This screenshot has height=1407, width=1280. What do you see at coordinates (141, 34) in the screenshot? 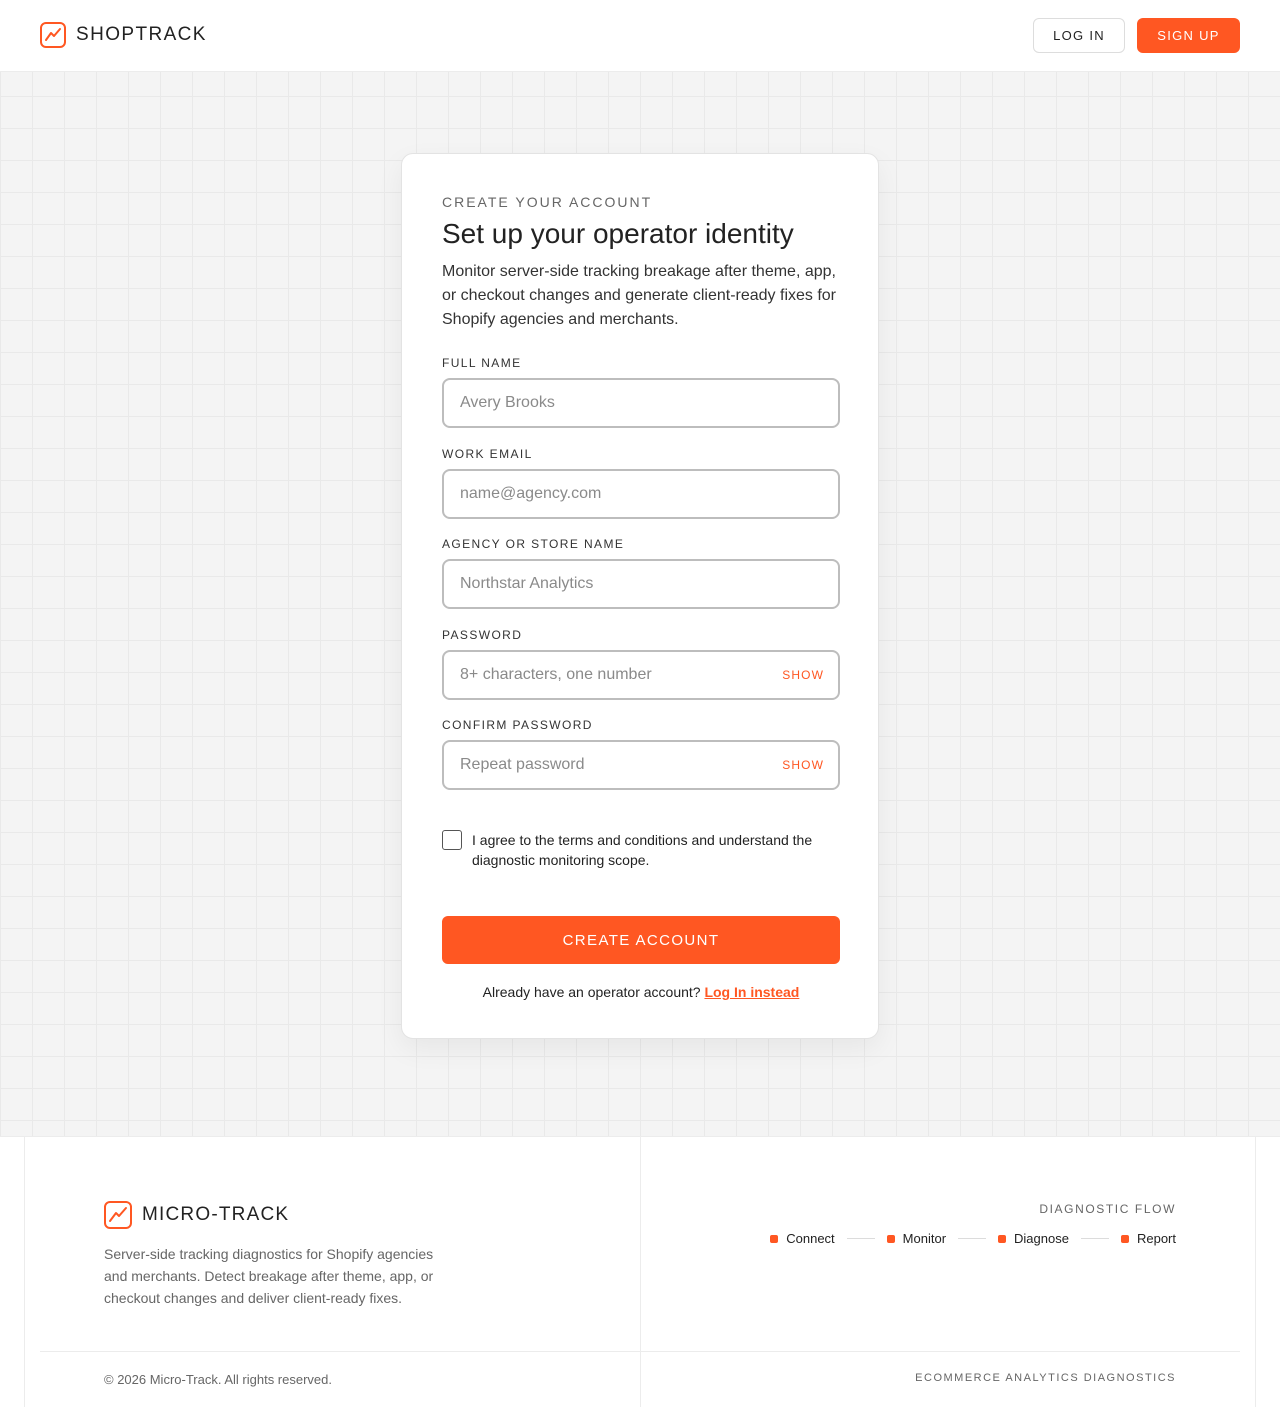
I see `brand-name: SHOPTRACK` at bounding box center [141, 34].